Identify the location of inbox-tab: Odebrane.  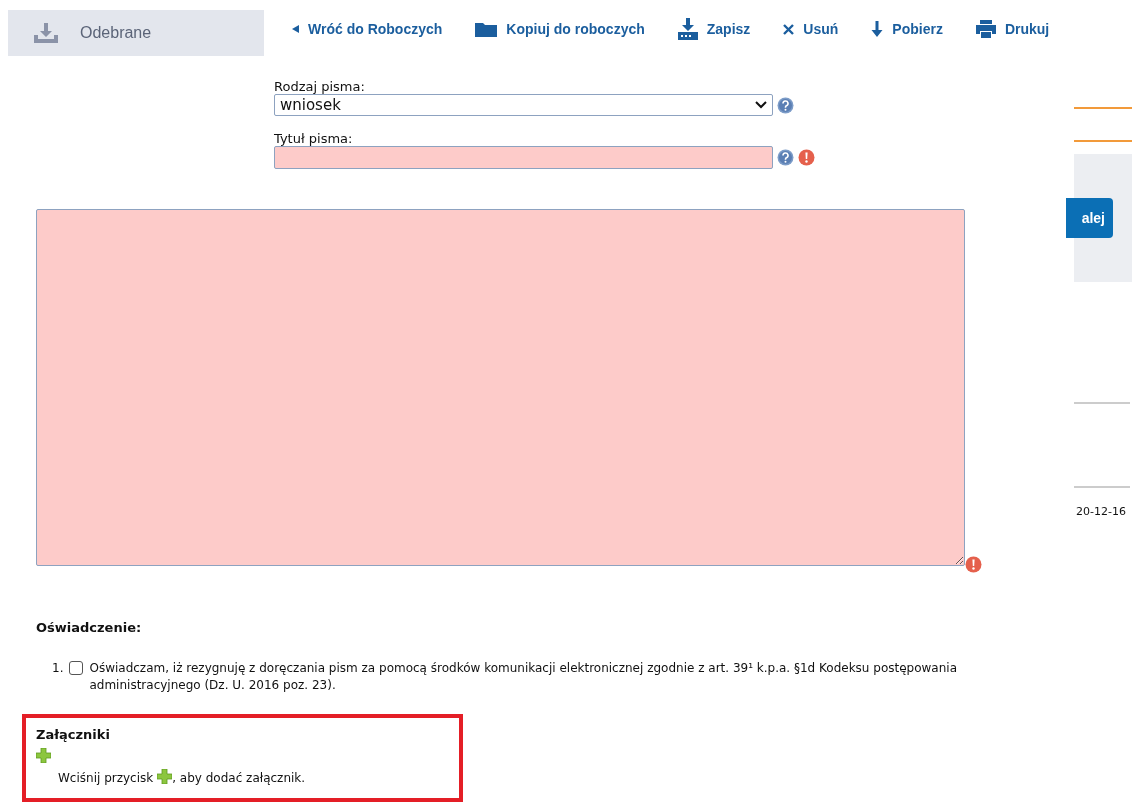
(136, 33).